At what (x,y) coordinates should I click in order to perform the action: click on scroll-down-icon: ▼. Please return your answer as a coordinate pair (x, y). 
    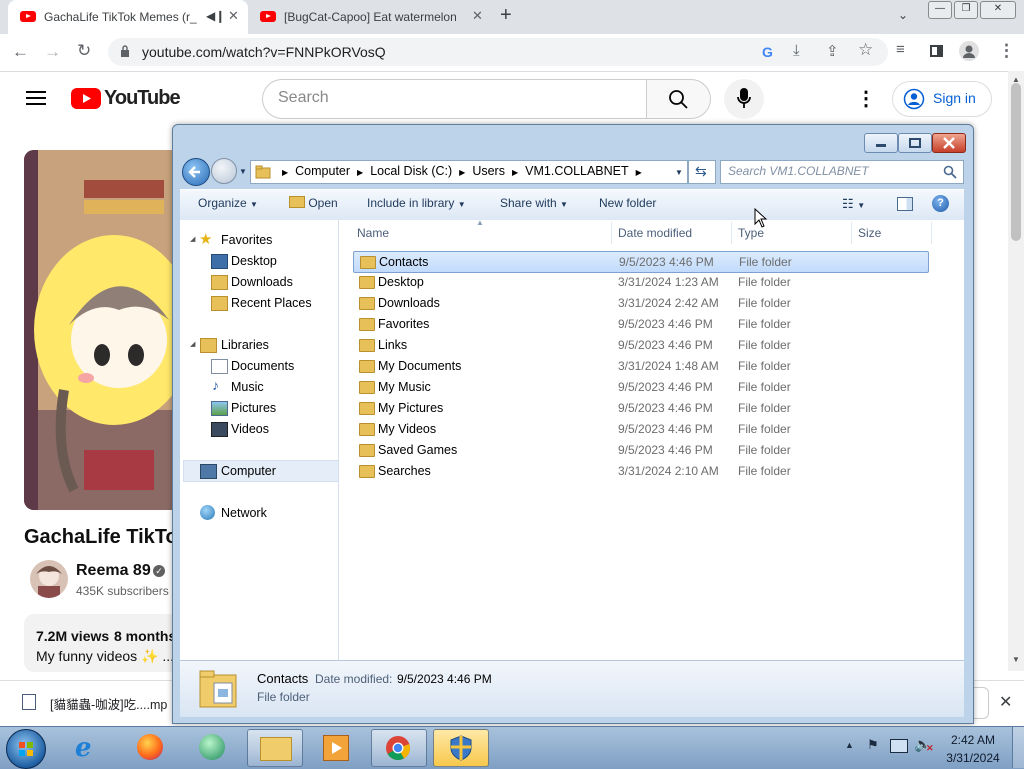
    Looking at the image, I should click on (1016, 659).